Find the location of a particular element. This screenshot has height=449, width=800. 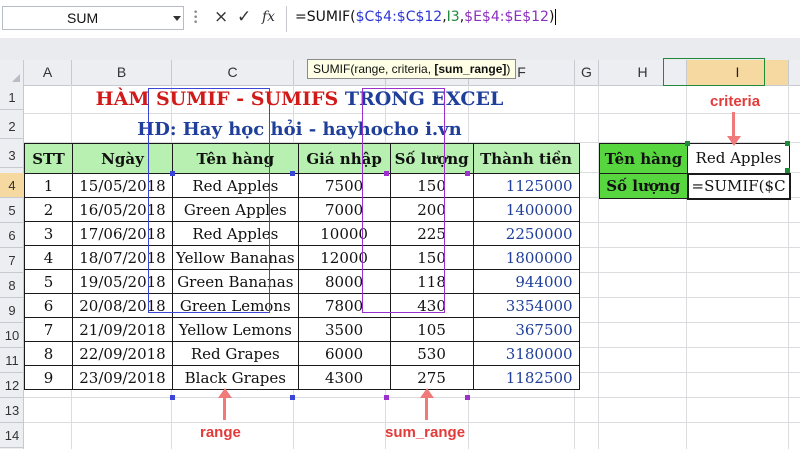

cell-stt: 9 is located at coordinates (48, 377).